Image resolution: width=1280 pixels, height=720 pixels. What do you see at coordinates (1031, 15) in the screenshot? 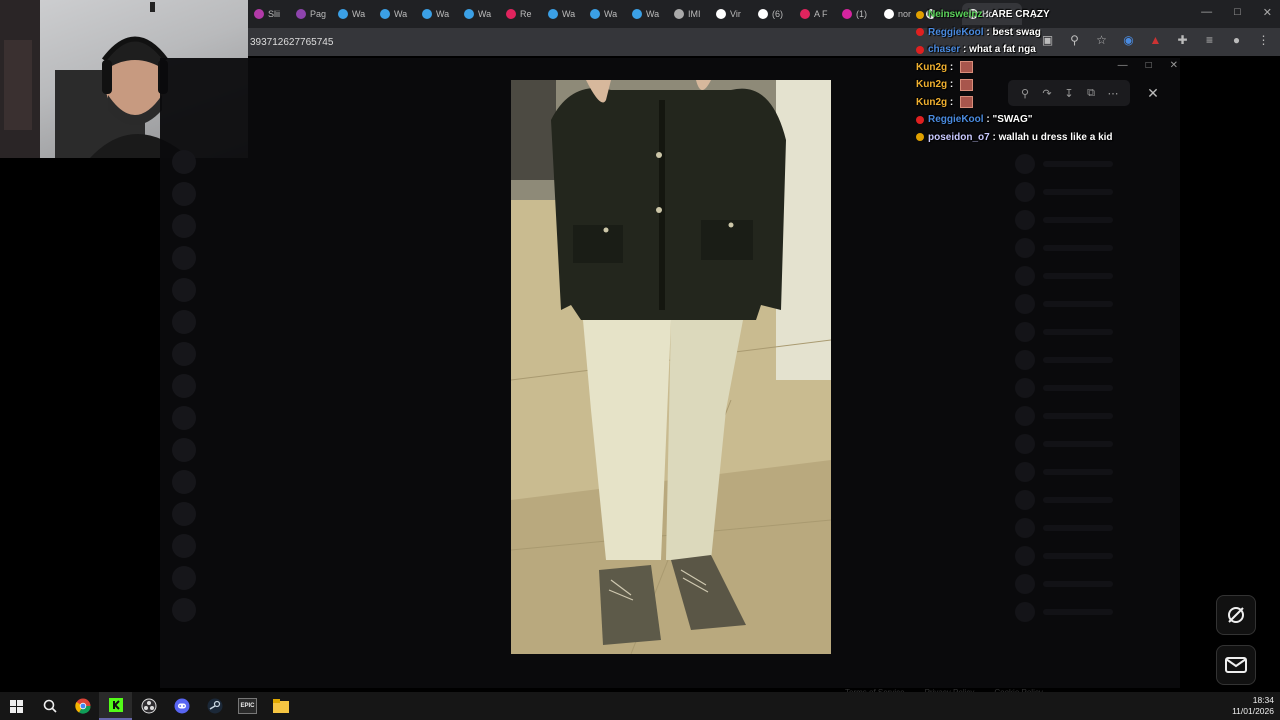
I see `chat-message: Neinsweinz : ARE CRAZY` at bounding box center [1031, 15].